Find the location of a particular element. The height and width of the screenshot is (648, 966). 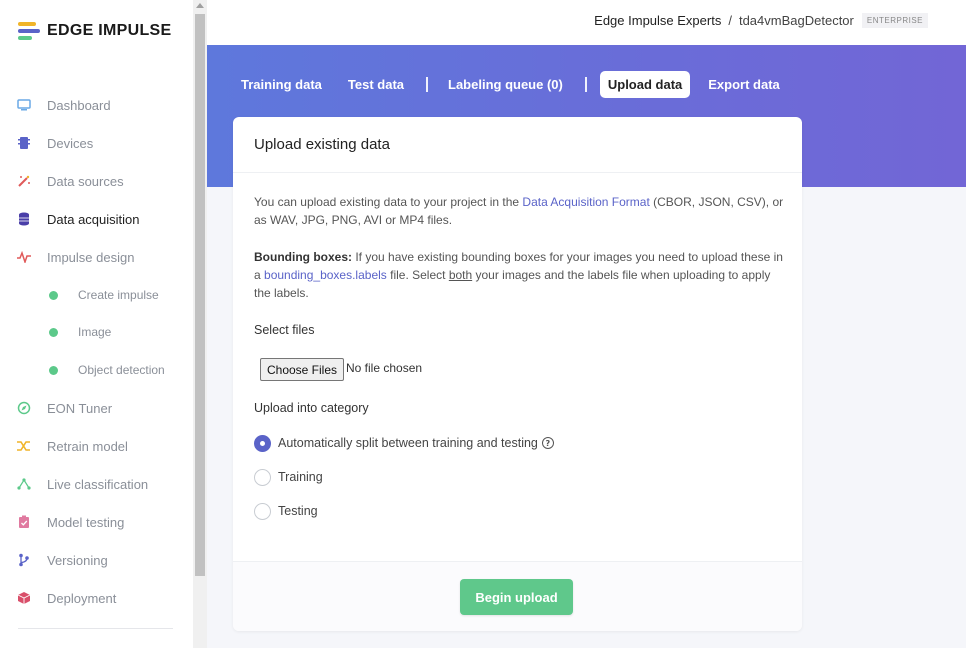

bounding-boxes-labels-link: bounding_boxes.labels is located at coordinates (325, 275).